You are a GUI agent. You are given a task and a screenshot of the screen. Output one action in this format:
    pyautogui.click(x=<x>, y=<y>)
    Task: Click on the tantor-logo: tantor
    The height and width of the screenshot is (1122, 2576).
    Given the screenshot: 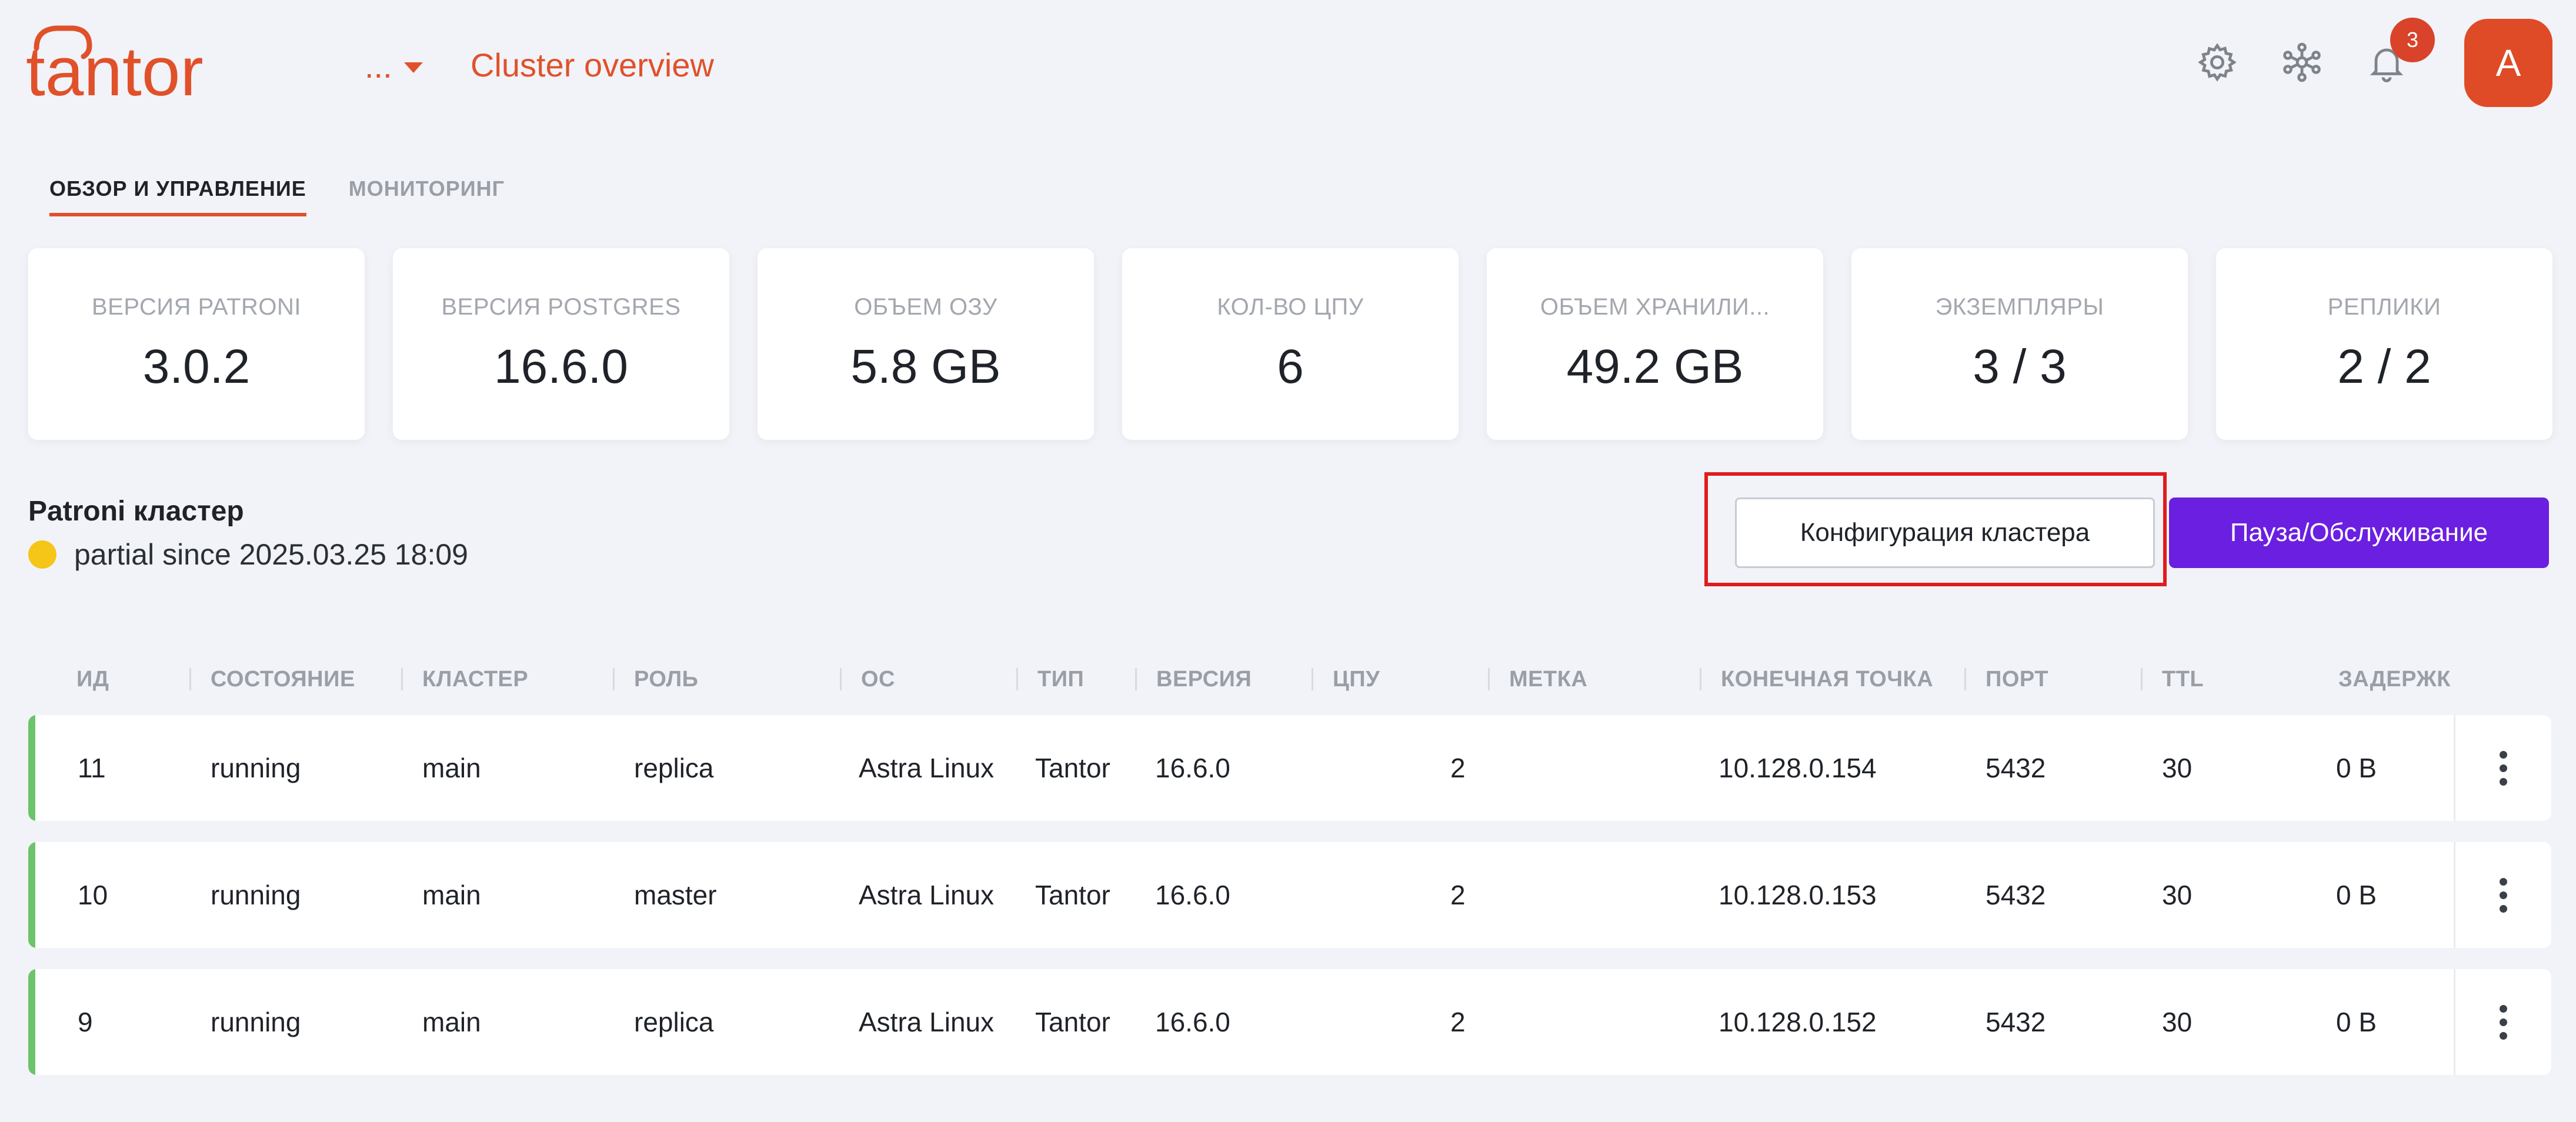 What is the action you would take?
    pyautogui.click(x=121, y=66)
    